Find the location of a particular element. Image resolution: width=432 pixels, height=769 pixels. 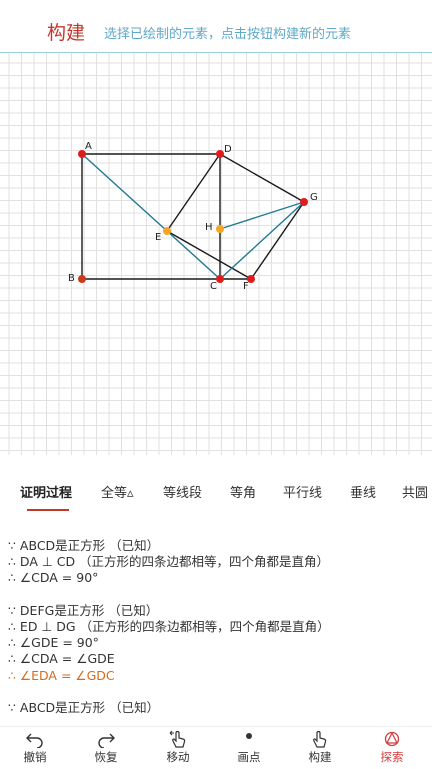

bottom-toolbar: 撤销 恢复 移动 画点 构建 探索 is located at coordinates (216, 747).